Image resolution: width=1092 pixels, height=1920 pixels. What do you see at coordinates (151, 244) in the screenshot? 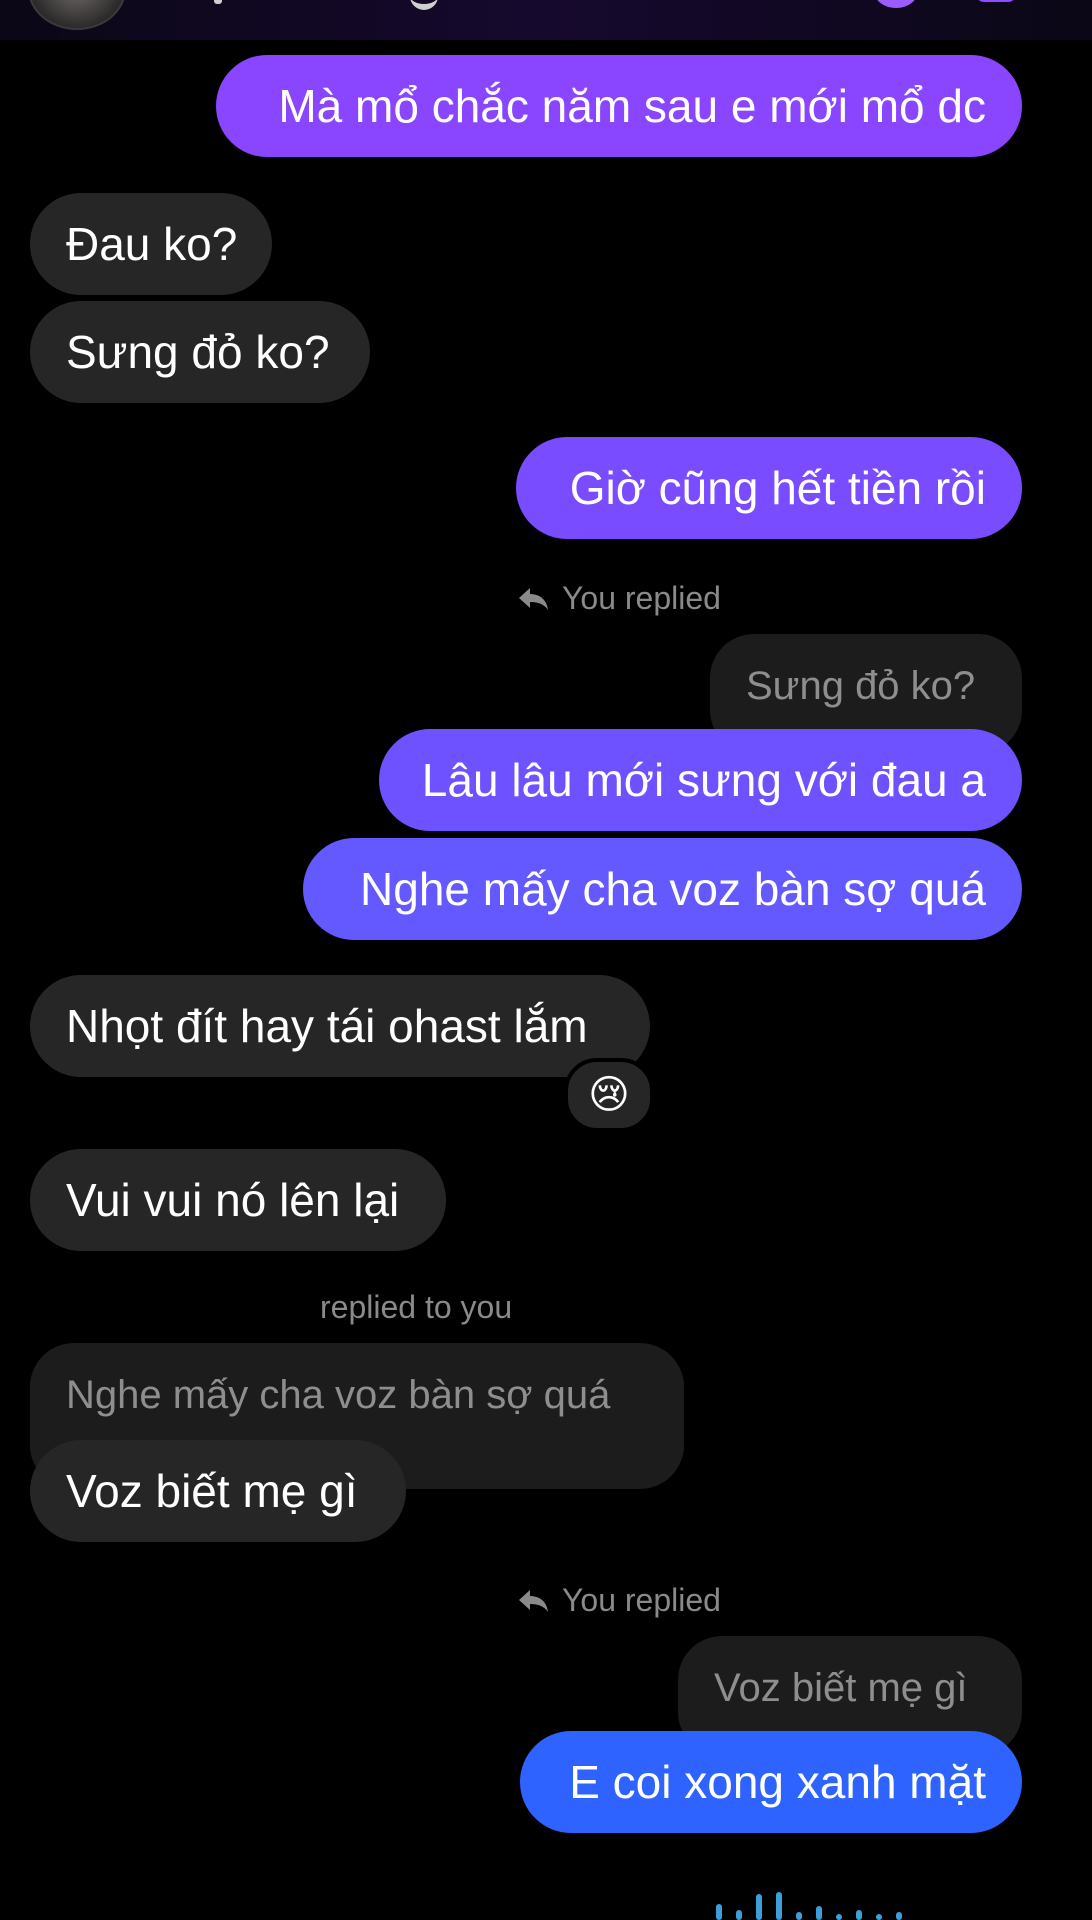
I see `message-received-1: Đau ko?` at bounding box center [151, 244].